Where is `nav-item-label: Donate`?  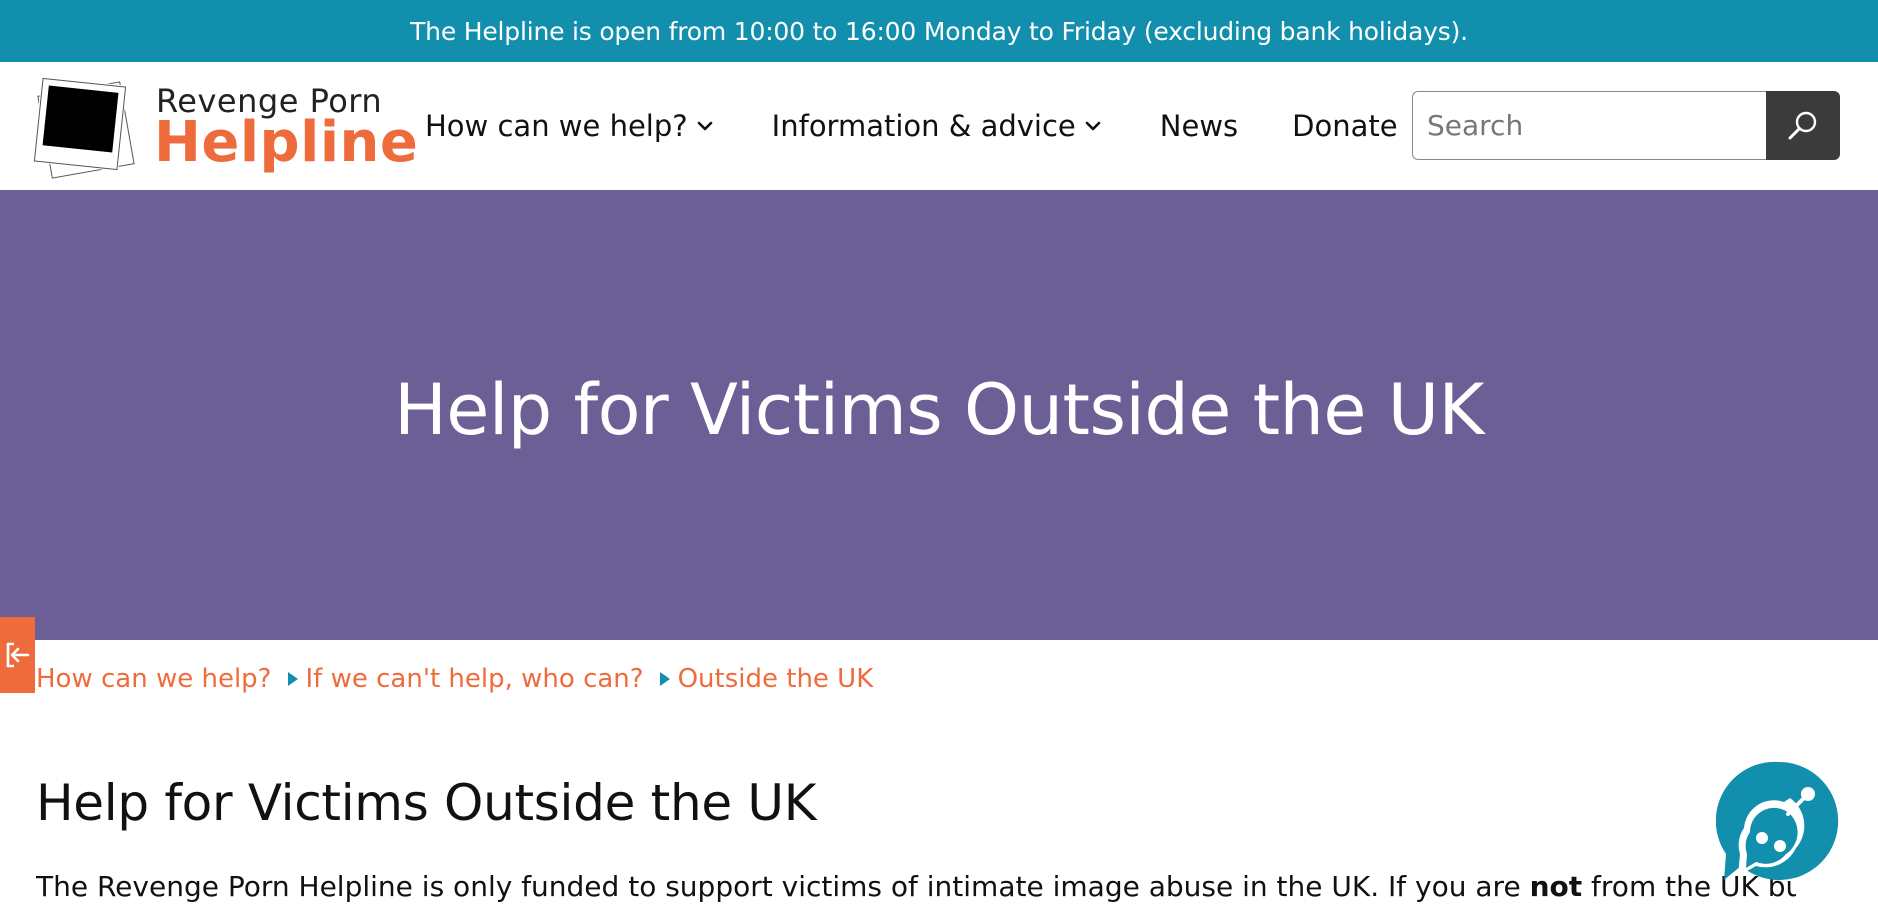
nav-item-label: Donate is located at coordinates (1345, 126).